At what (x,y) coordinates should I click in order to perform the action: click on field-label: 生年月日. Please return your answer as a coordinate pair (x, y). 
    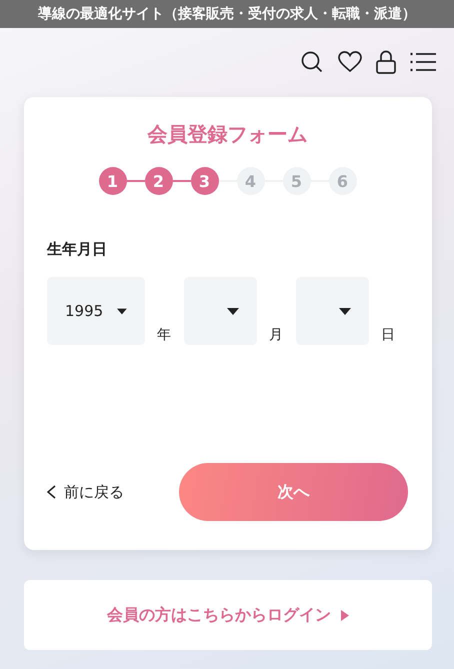
    Looking at the image, I should click on (77, 249).